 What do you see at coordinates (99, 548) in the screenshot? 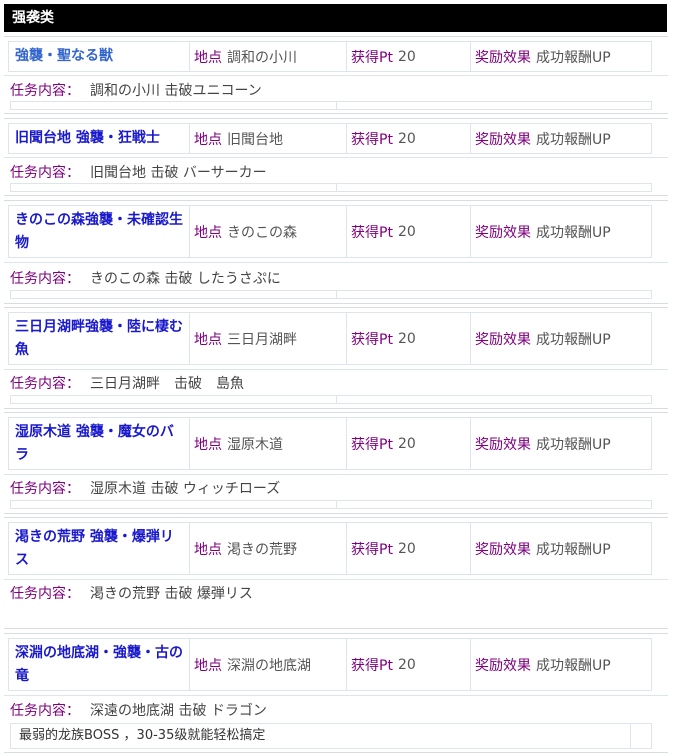
I see `quest-name: 渇きの荒野 強襲・爆弾リス` at bounding box center [99, 548].